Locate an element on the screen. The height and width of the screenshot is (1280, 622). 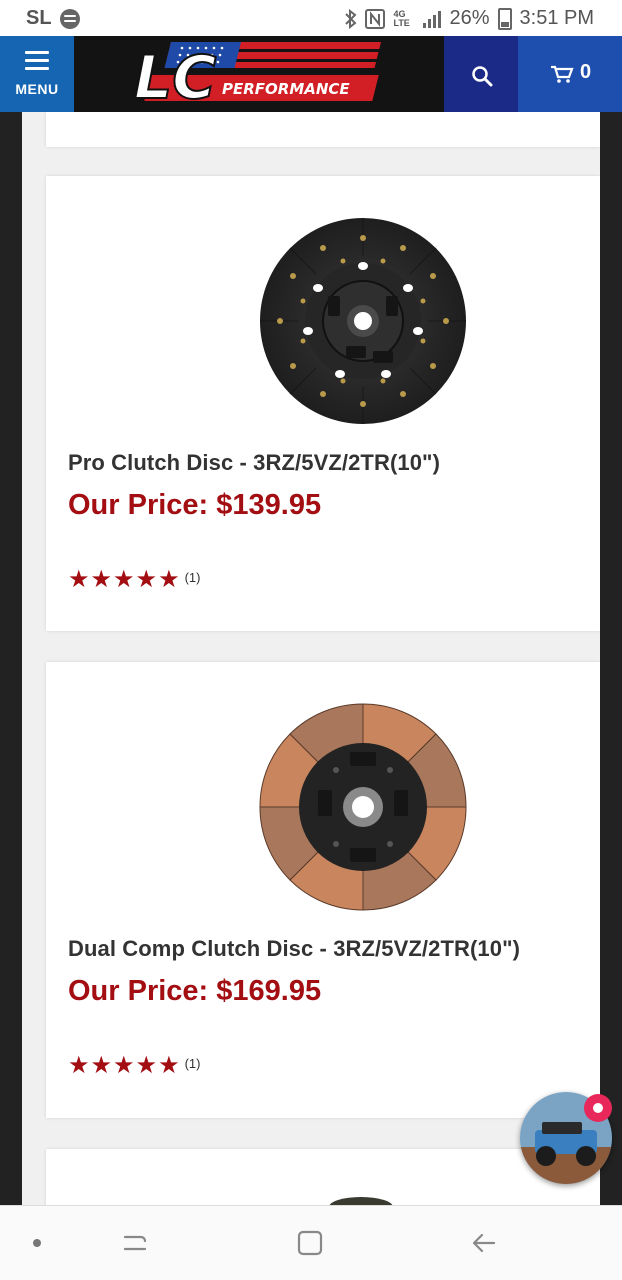
status-right: 4G LTE 26% 3:51 PM is located at coordinates (469, 18).